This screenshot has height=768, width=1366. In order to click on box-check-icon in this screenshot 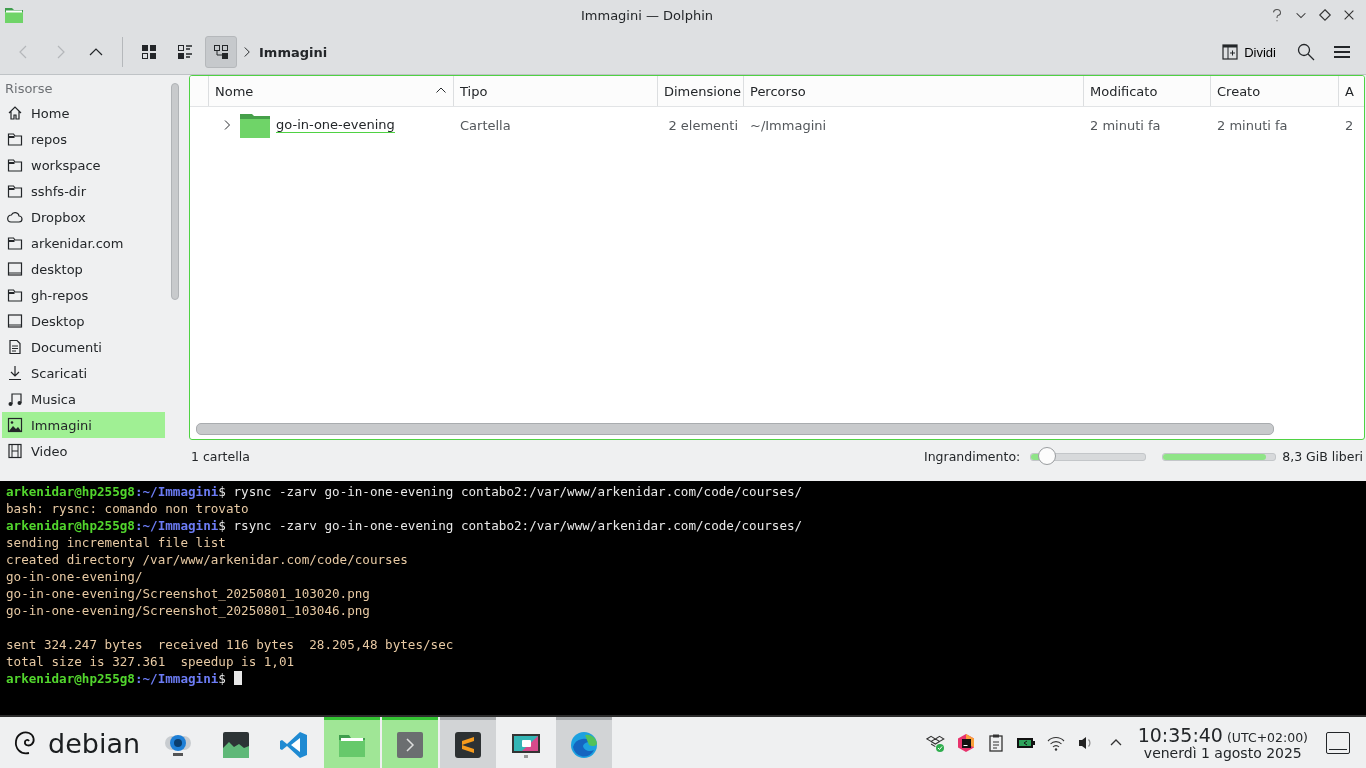, I will do `click(935, 743)`.